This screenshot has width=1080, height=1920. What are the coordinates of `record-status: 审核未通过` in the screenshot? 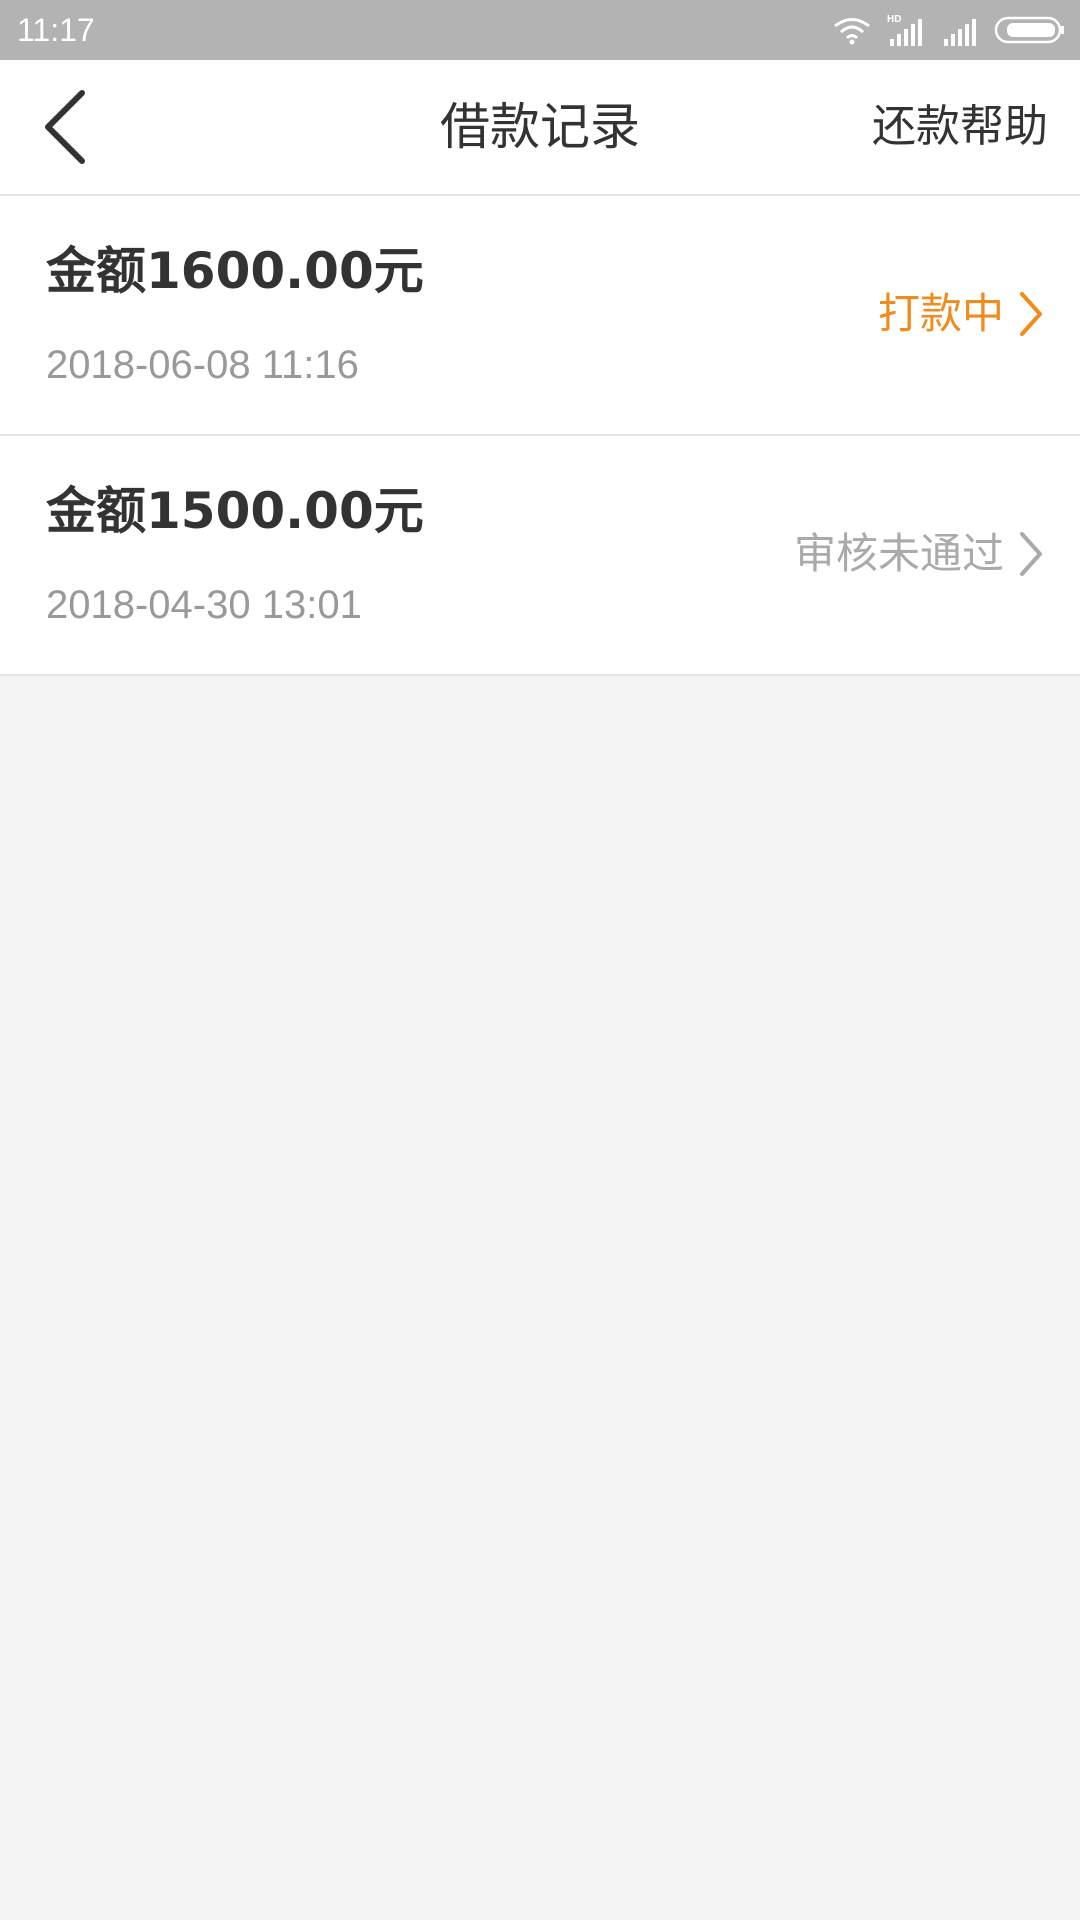 It's located at (919, 554).